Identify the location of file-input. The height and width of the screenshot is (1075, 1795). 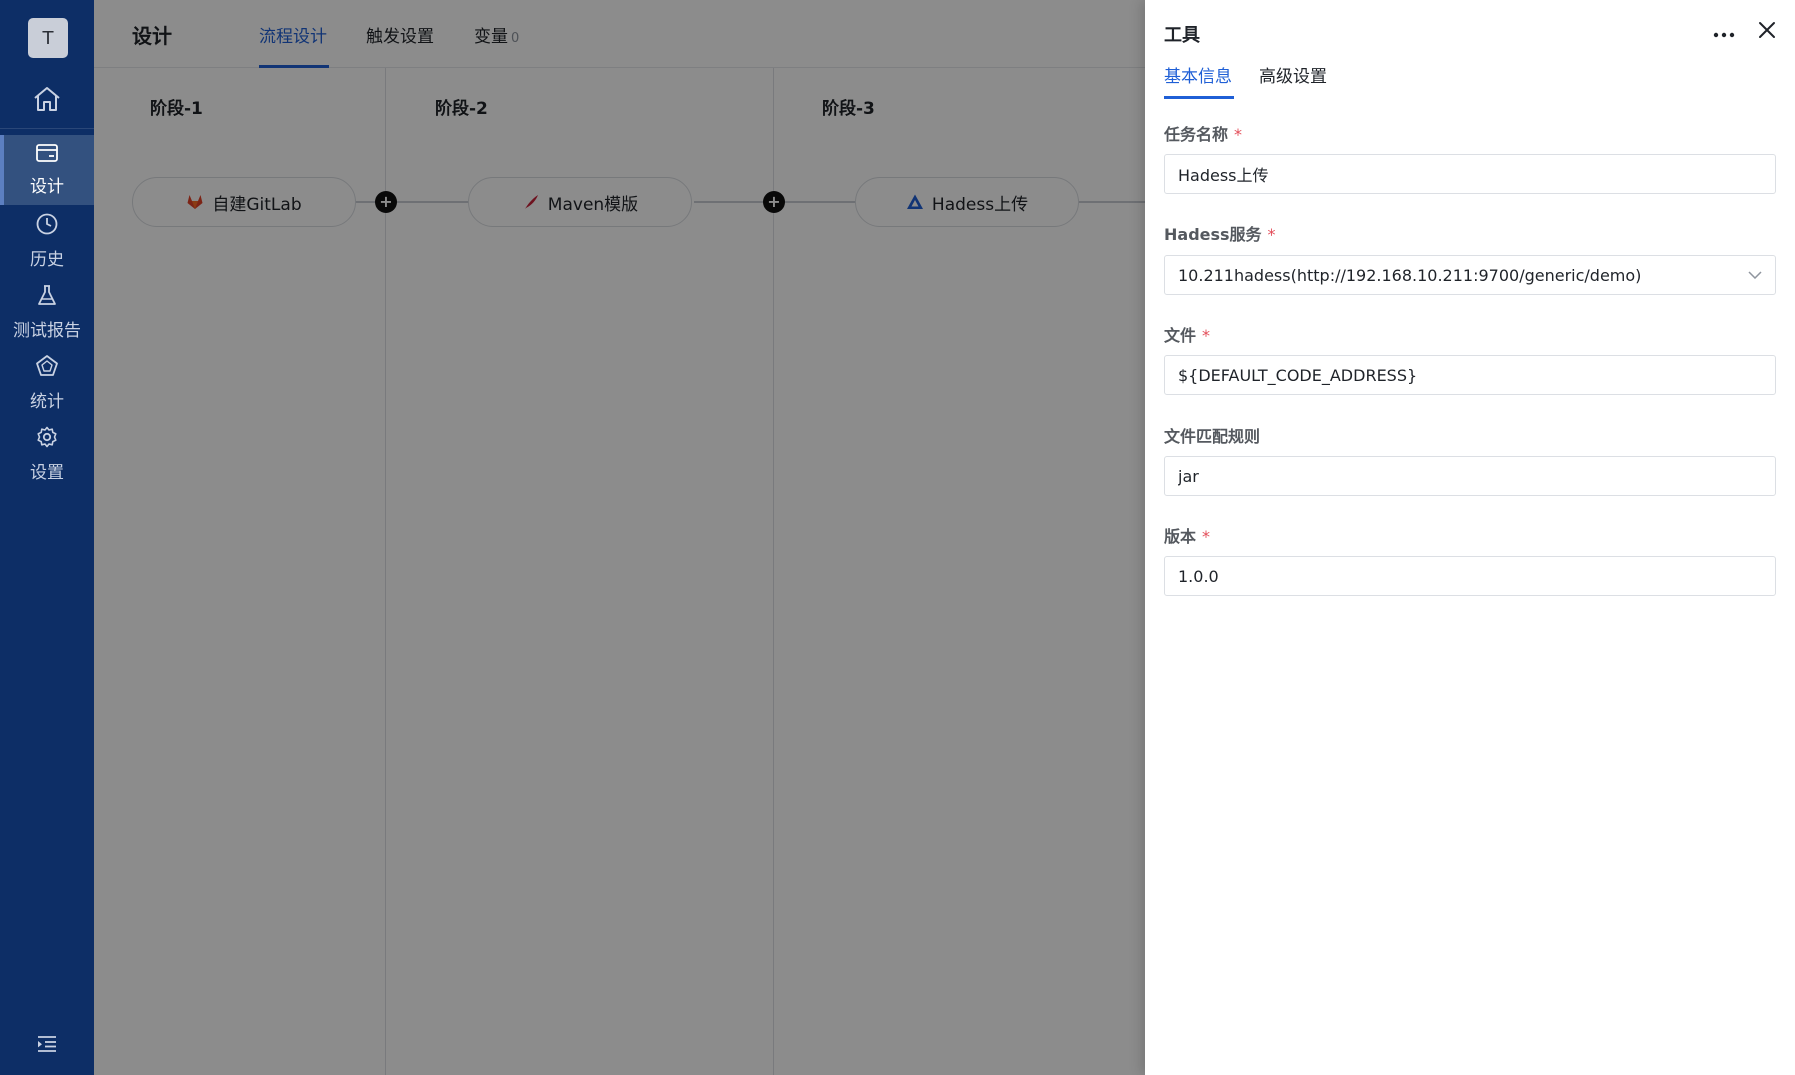
(1470, 375).